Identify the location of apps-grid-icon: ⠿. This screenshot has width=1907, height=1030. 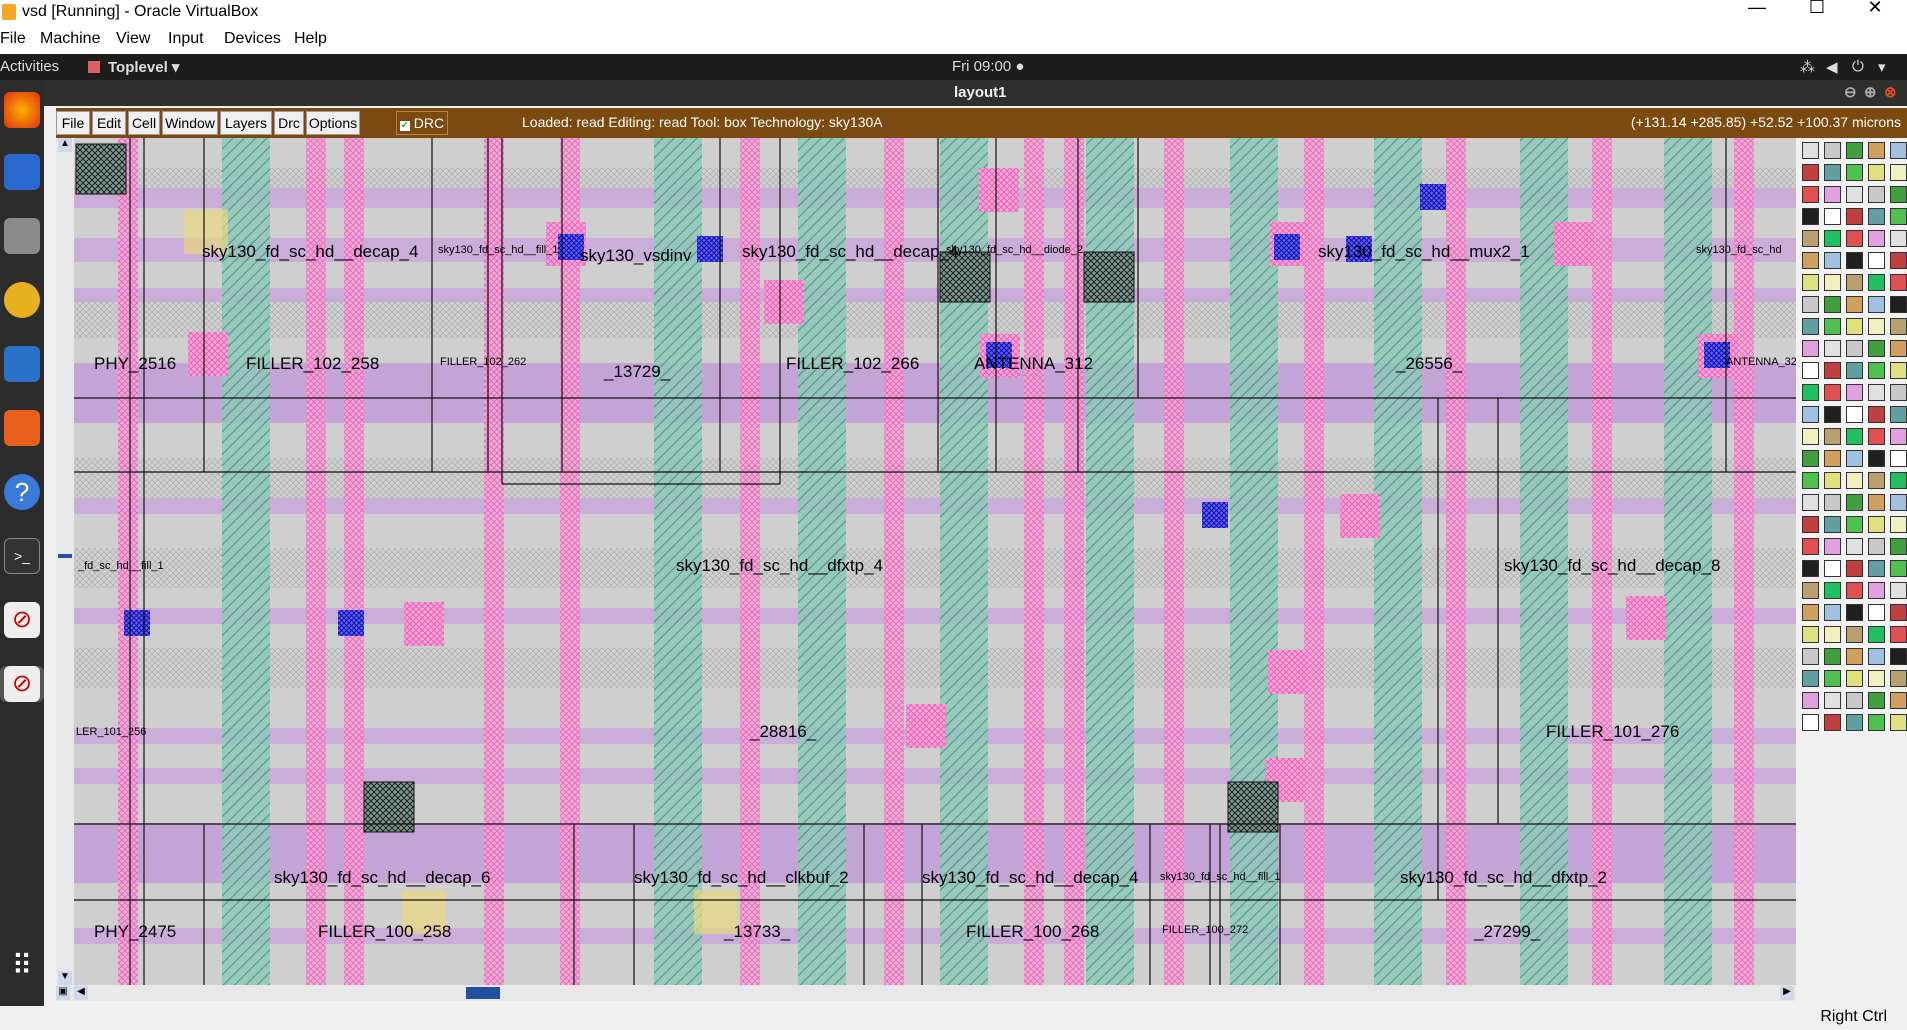
(22, 966).